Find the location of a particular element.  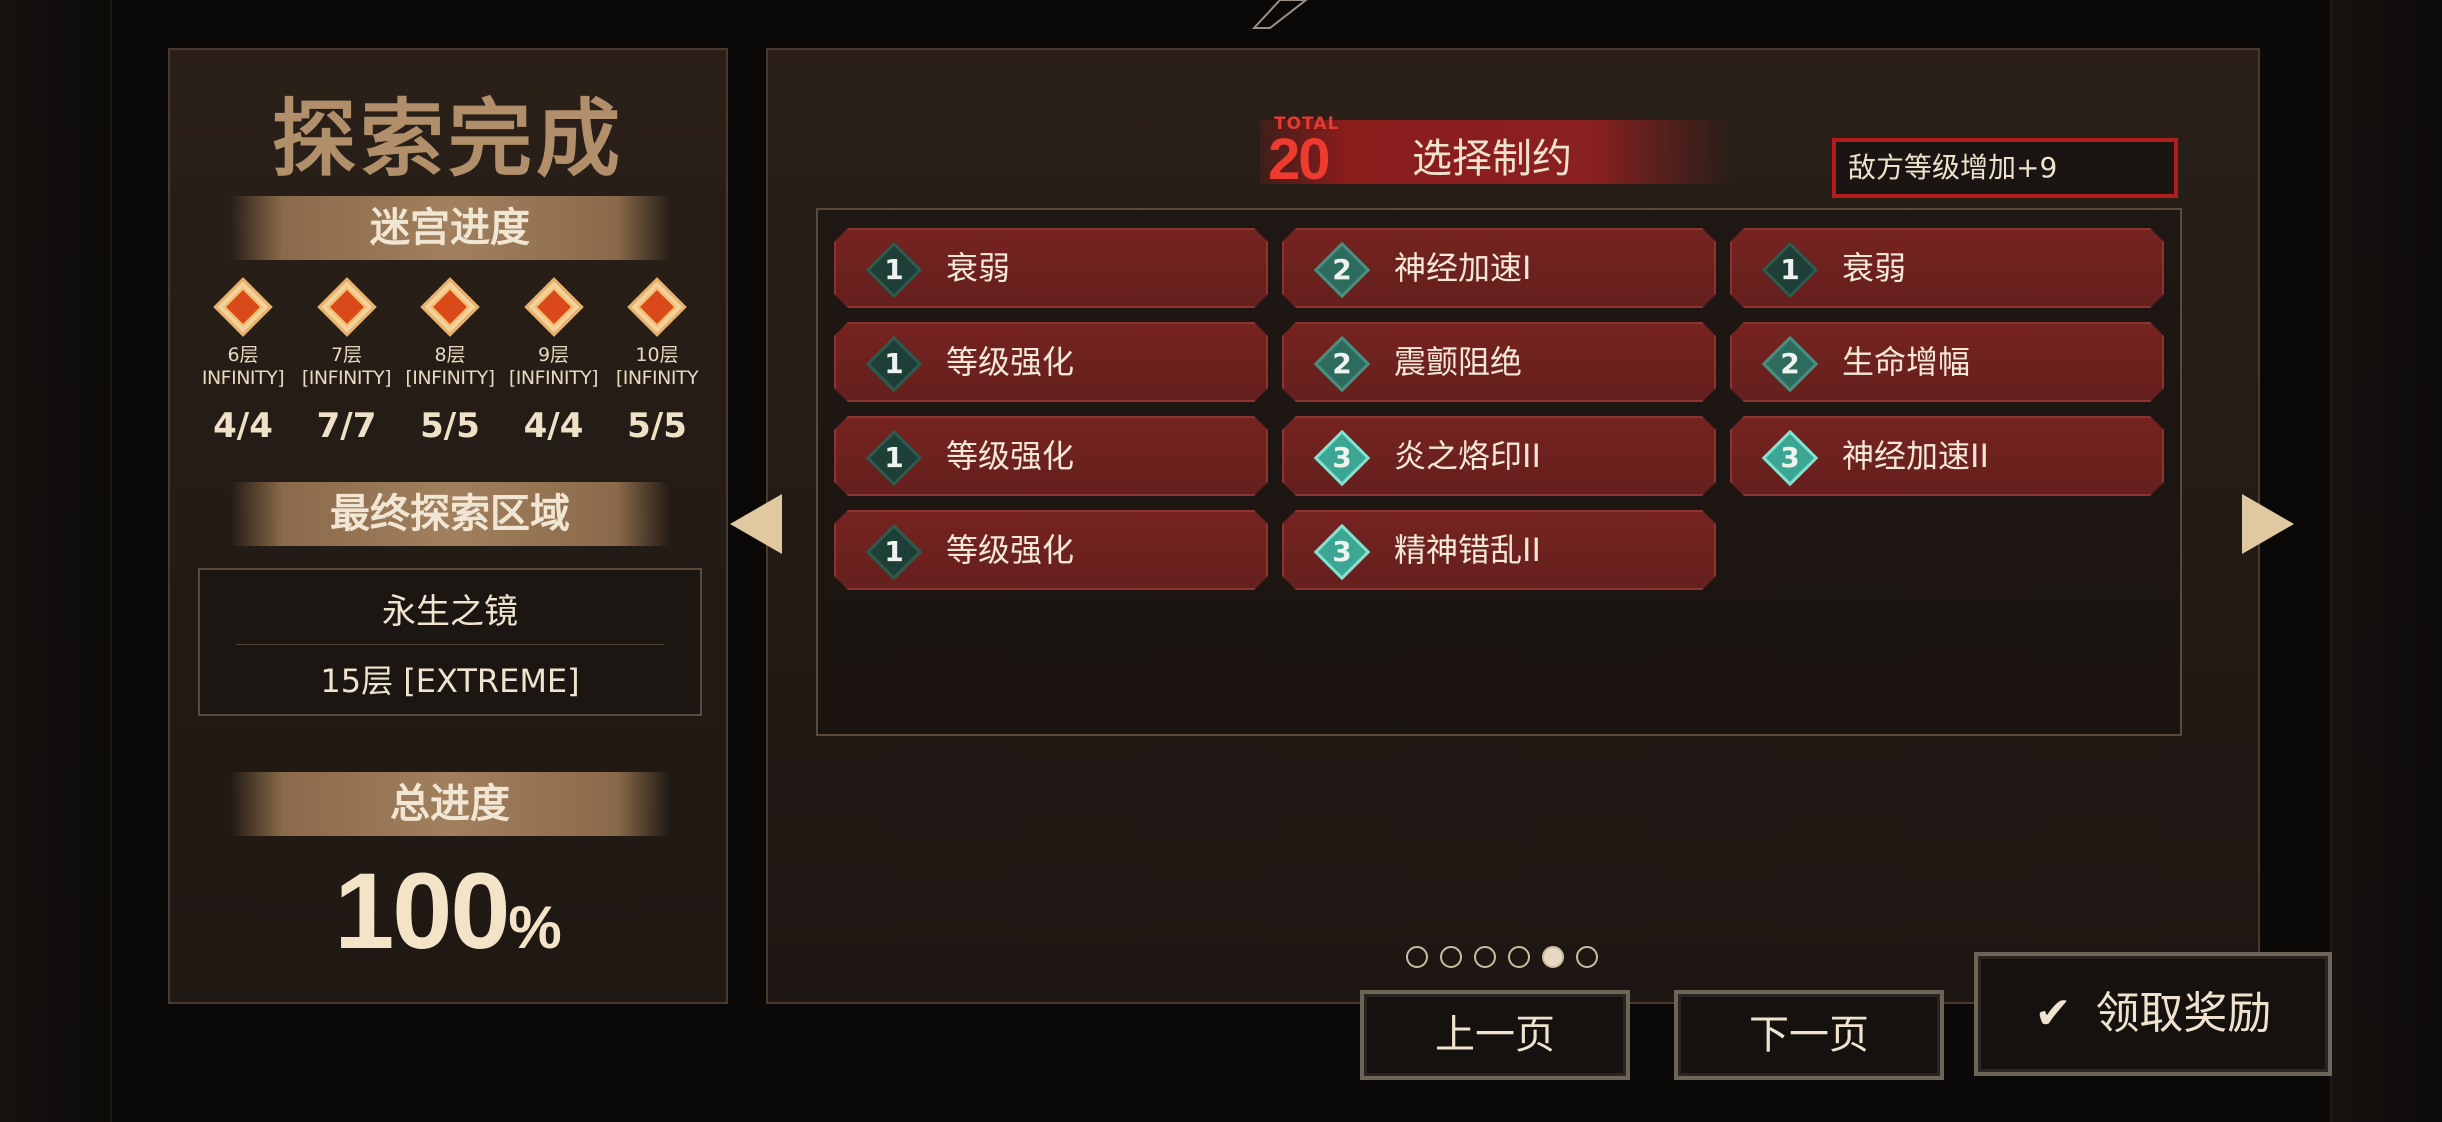

total-progress-unit: % is located at coordinates (535, 927).